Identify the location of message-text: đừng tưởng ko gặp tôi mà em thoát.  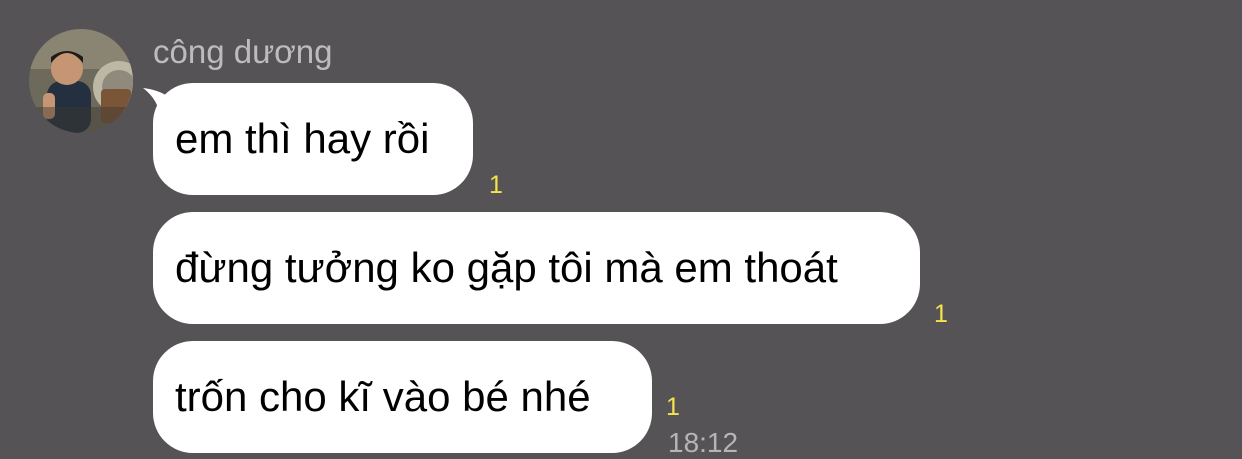
(506, 267).